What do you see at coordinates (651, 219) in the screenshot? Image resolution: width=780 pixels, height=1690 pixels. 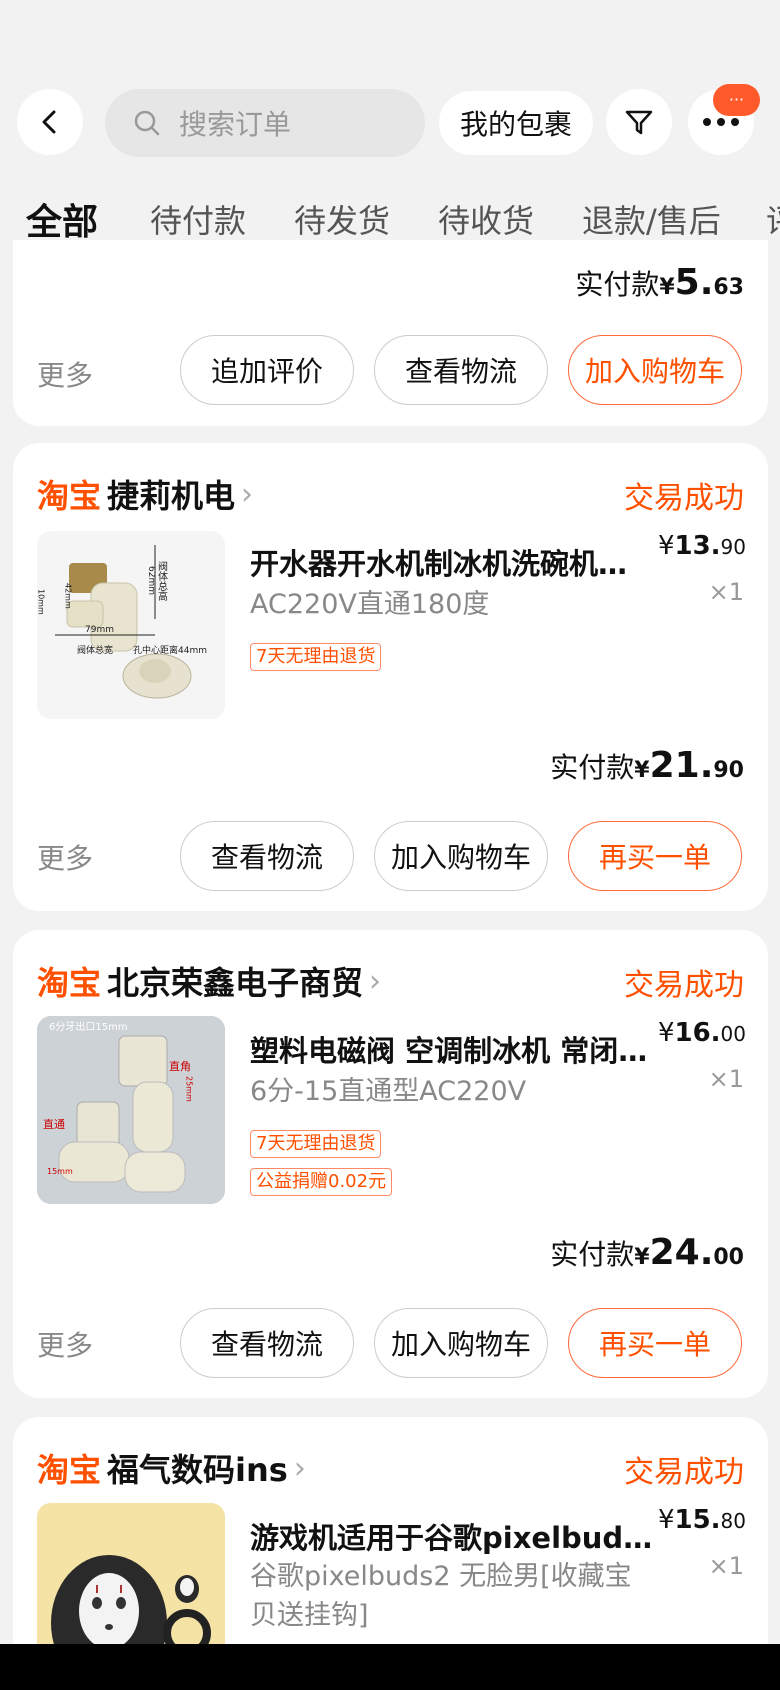 I see `tab-refund: 退款/售后` at bounding box center [651, 219].